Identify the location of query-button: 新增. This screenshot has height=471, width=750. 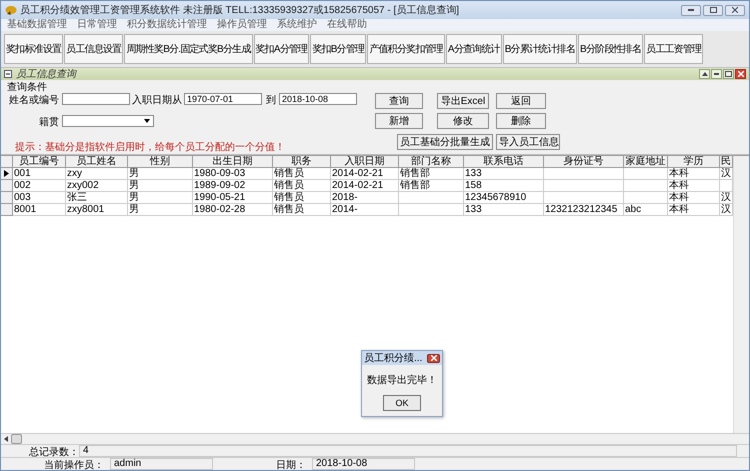
(399, 121).